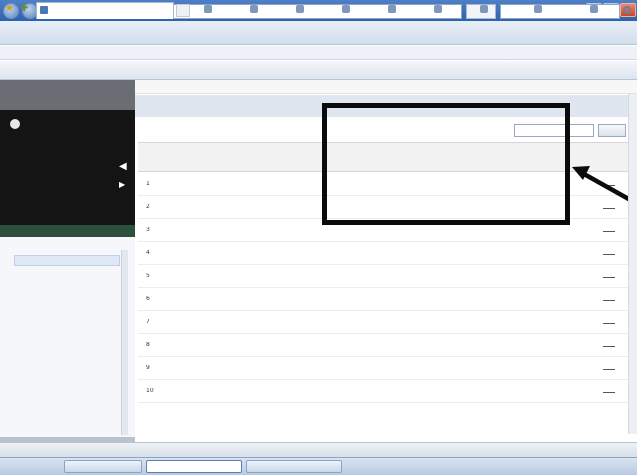 The width and height of the screenshot is (637, 475). Describe the element at coordinates (148, 322) in the screenshot. I see `row-number: 7` at that location.